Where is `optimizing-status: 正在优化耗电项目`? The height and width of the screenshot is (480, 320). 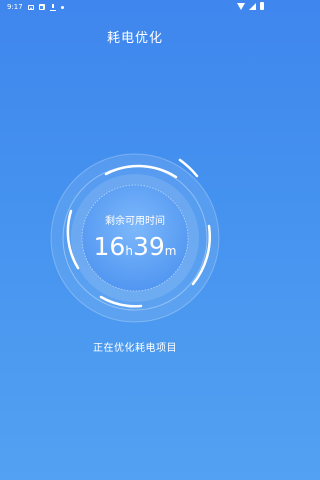
optimizing-status: 正在优化耗电项目 is located at coordinates (135, 348).